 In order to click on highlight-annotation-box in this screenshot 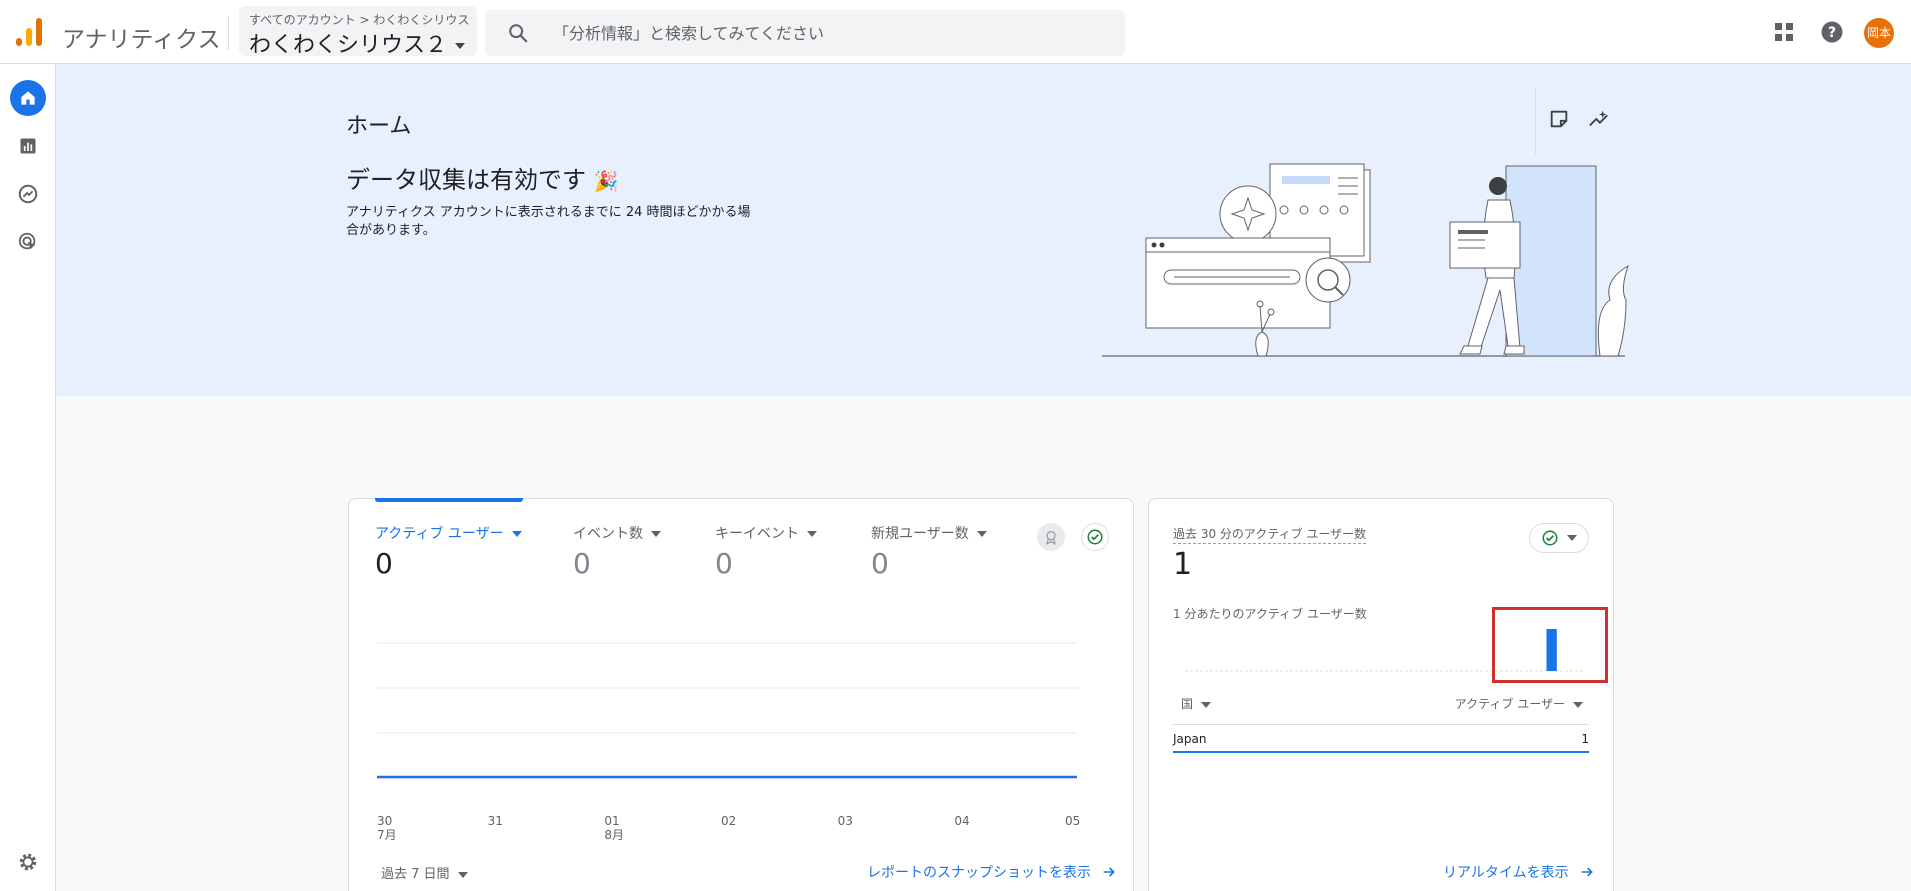, I will do `click(1550, 645)`.